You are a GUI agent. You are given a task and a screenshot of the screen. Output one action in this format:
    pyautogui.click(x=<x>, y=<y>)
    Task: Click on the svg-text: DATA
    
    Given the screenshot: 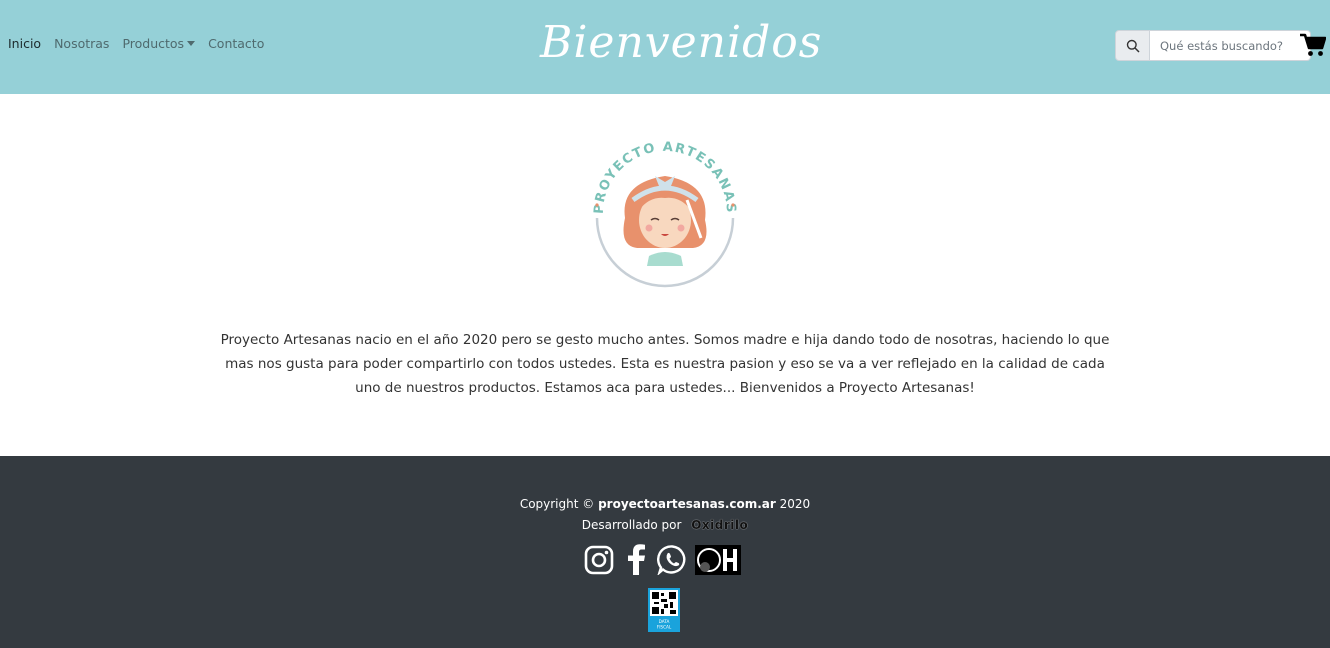 What is the action you would take?
    pyautogui.click(x=664, y=621)
    